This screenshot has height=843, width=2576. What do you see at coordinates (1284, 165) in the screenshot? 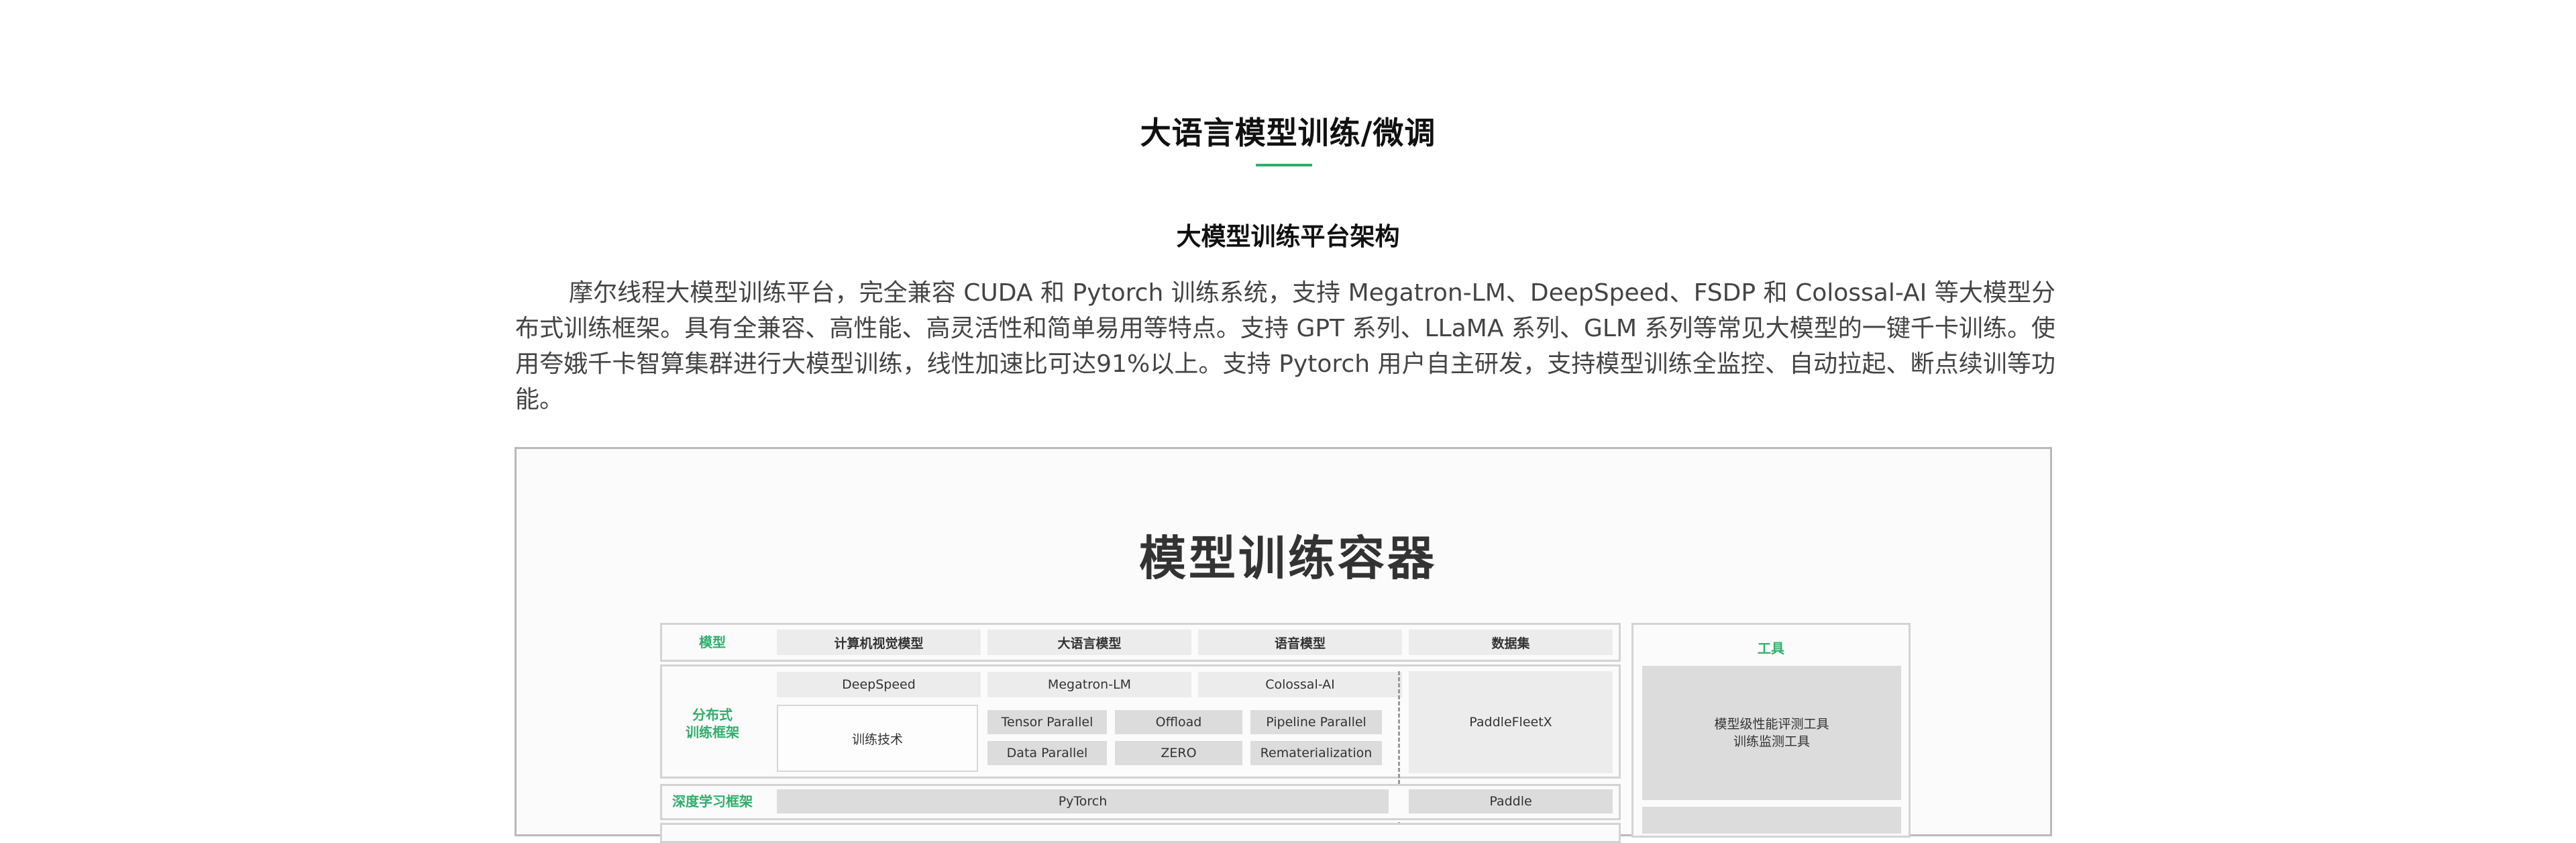
I see `title-underline` at bounding box center [1284, 165].